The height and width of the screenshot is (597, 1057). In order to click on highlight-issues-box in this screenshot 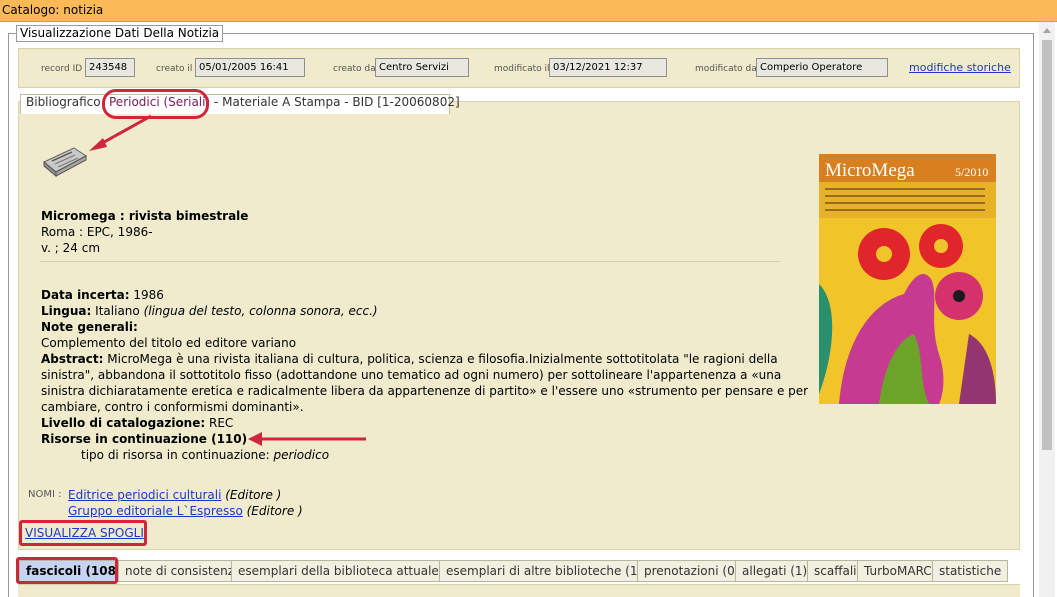, I will do `click(67, 570)`.